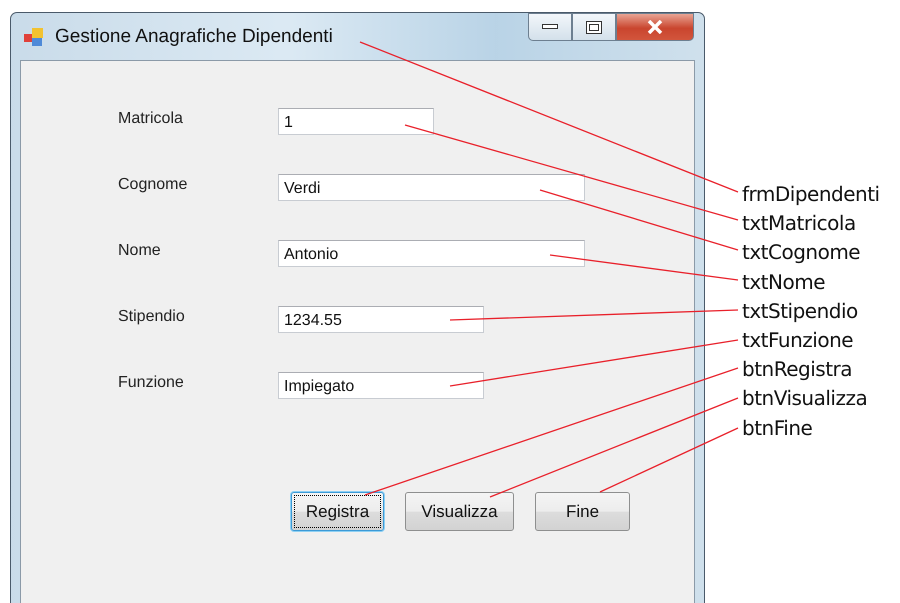 The width and height of the screenshot is (900, 603). Describe the element at coordinates (784, 282) in the screenshot. I see `annotation-label: txtNome` at that location.